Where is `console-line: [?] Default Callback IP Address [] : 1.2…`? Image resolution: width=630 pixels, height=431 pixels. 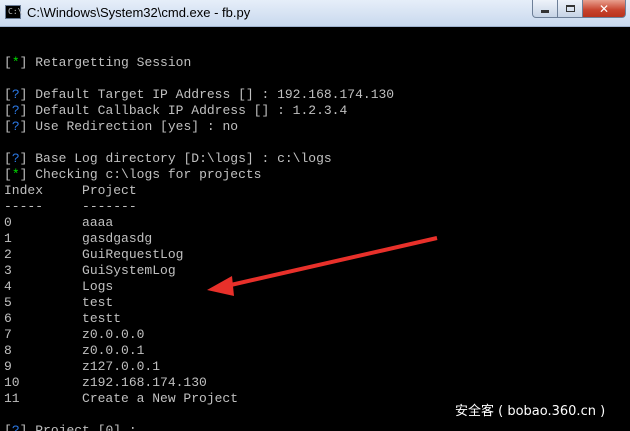 console-line: [?] Default Callback IP Address [] : 1.2… is located at coordinates (317, 111).